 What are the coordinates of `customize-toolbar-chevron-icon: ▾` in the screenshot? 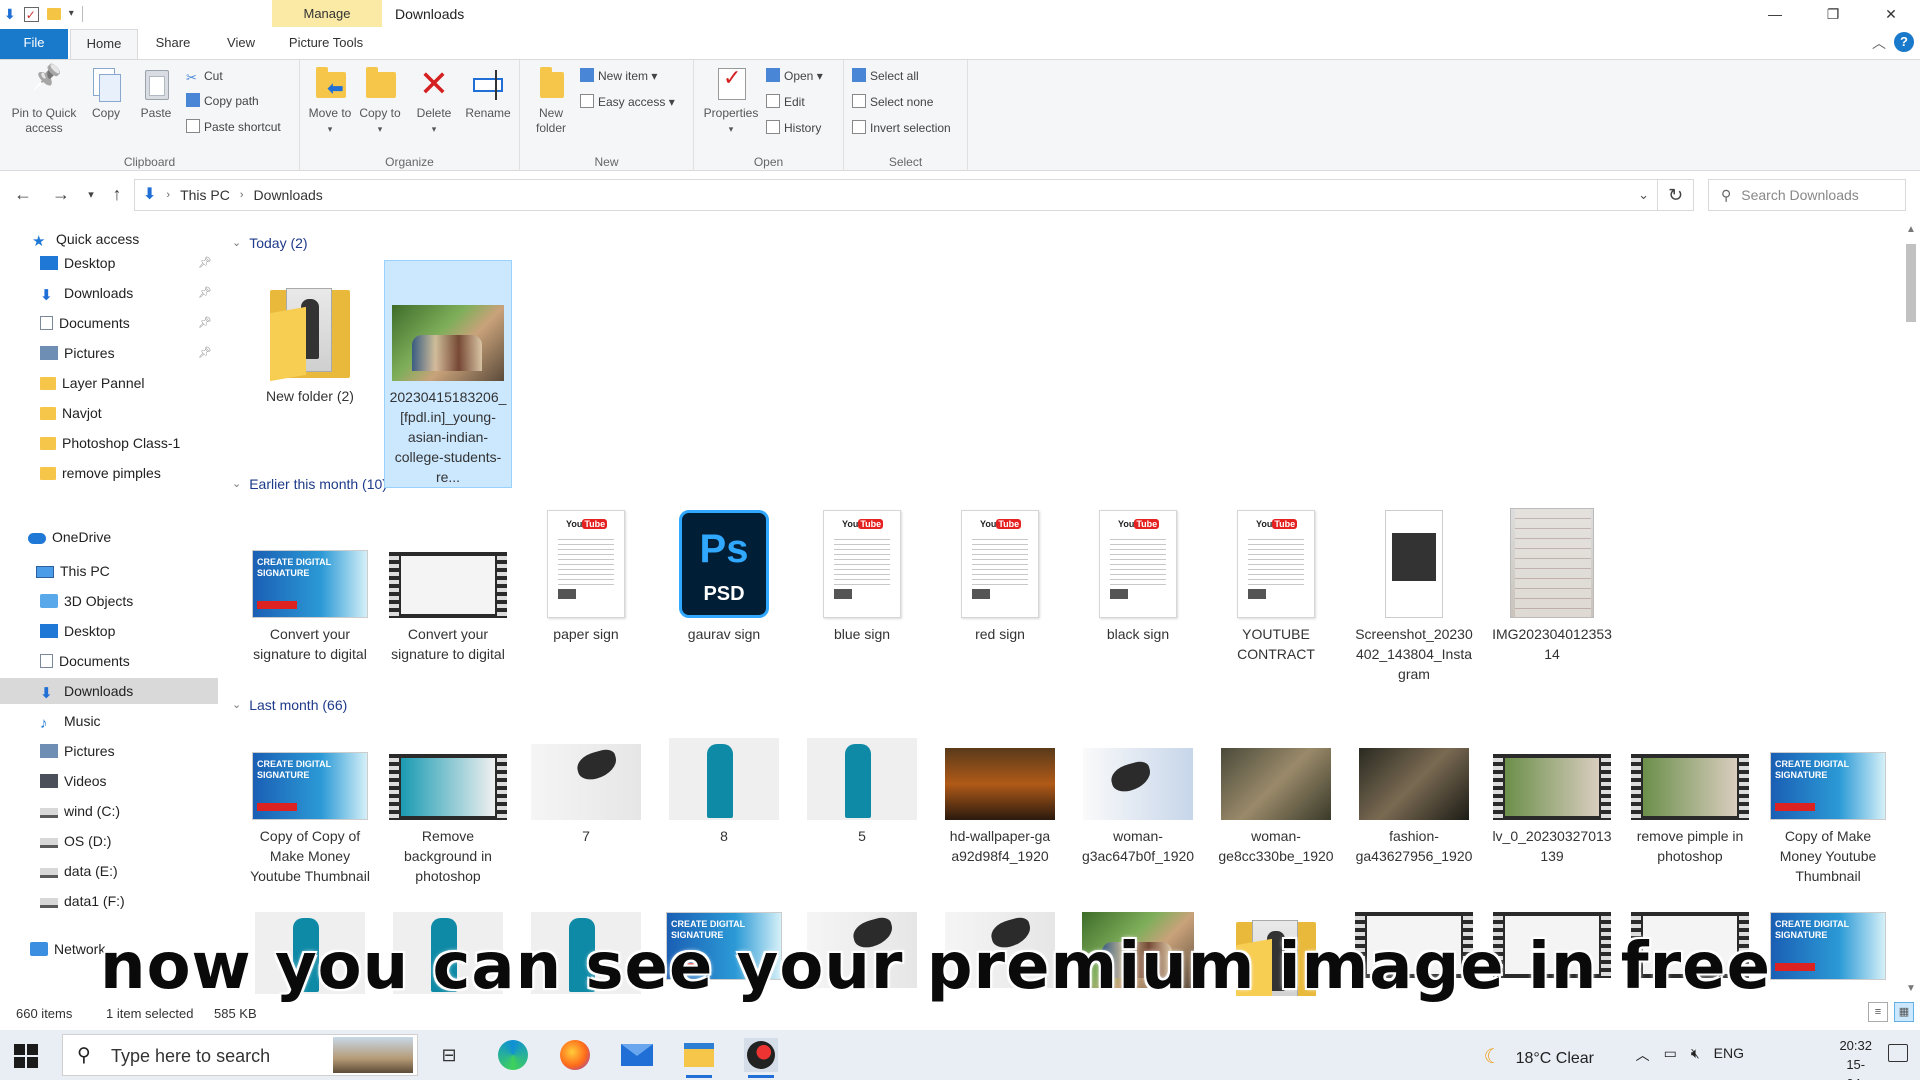 It's located at (71, 14).